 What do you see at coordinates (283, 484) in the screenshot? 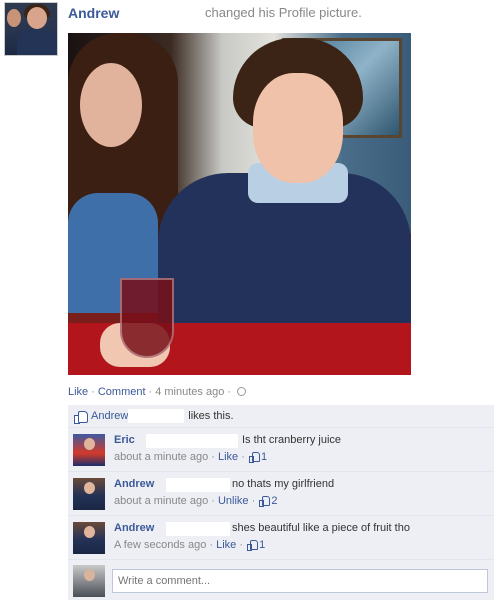
I see `comment-text: no thats my girlfriend` at bounding box center [283, 484].